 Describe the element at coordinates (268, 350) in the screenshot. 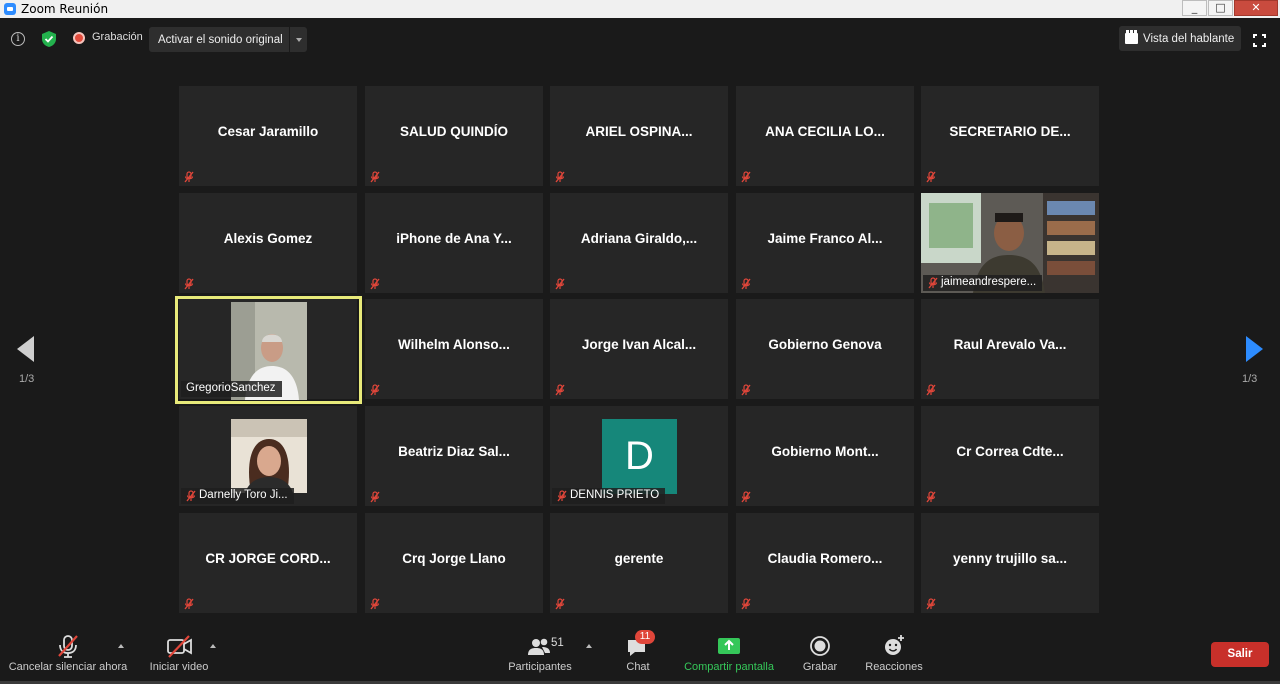

I see `active-speaker-highlight` at that location.